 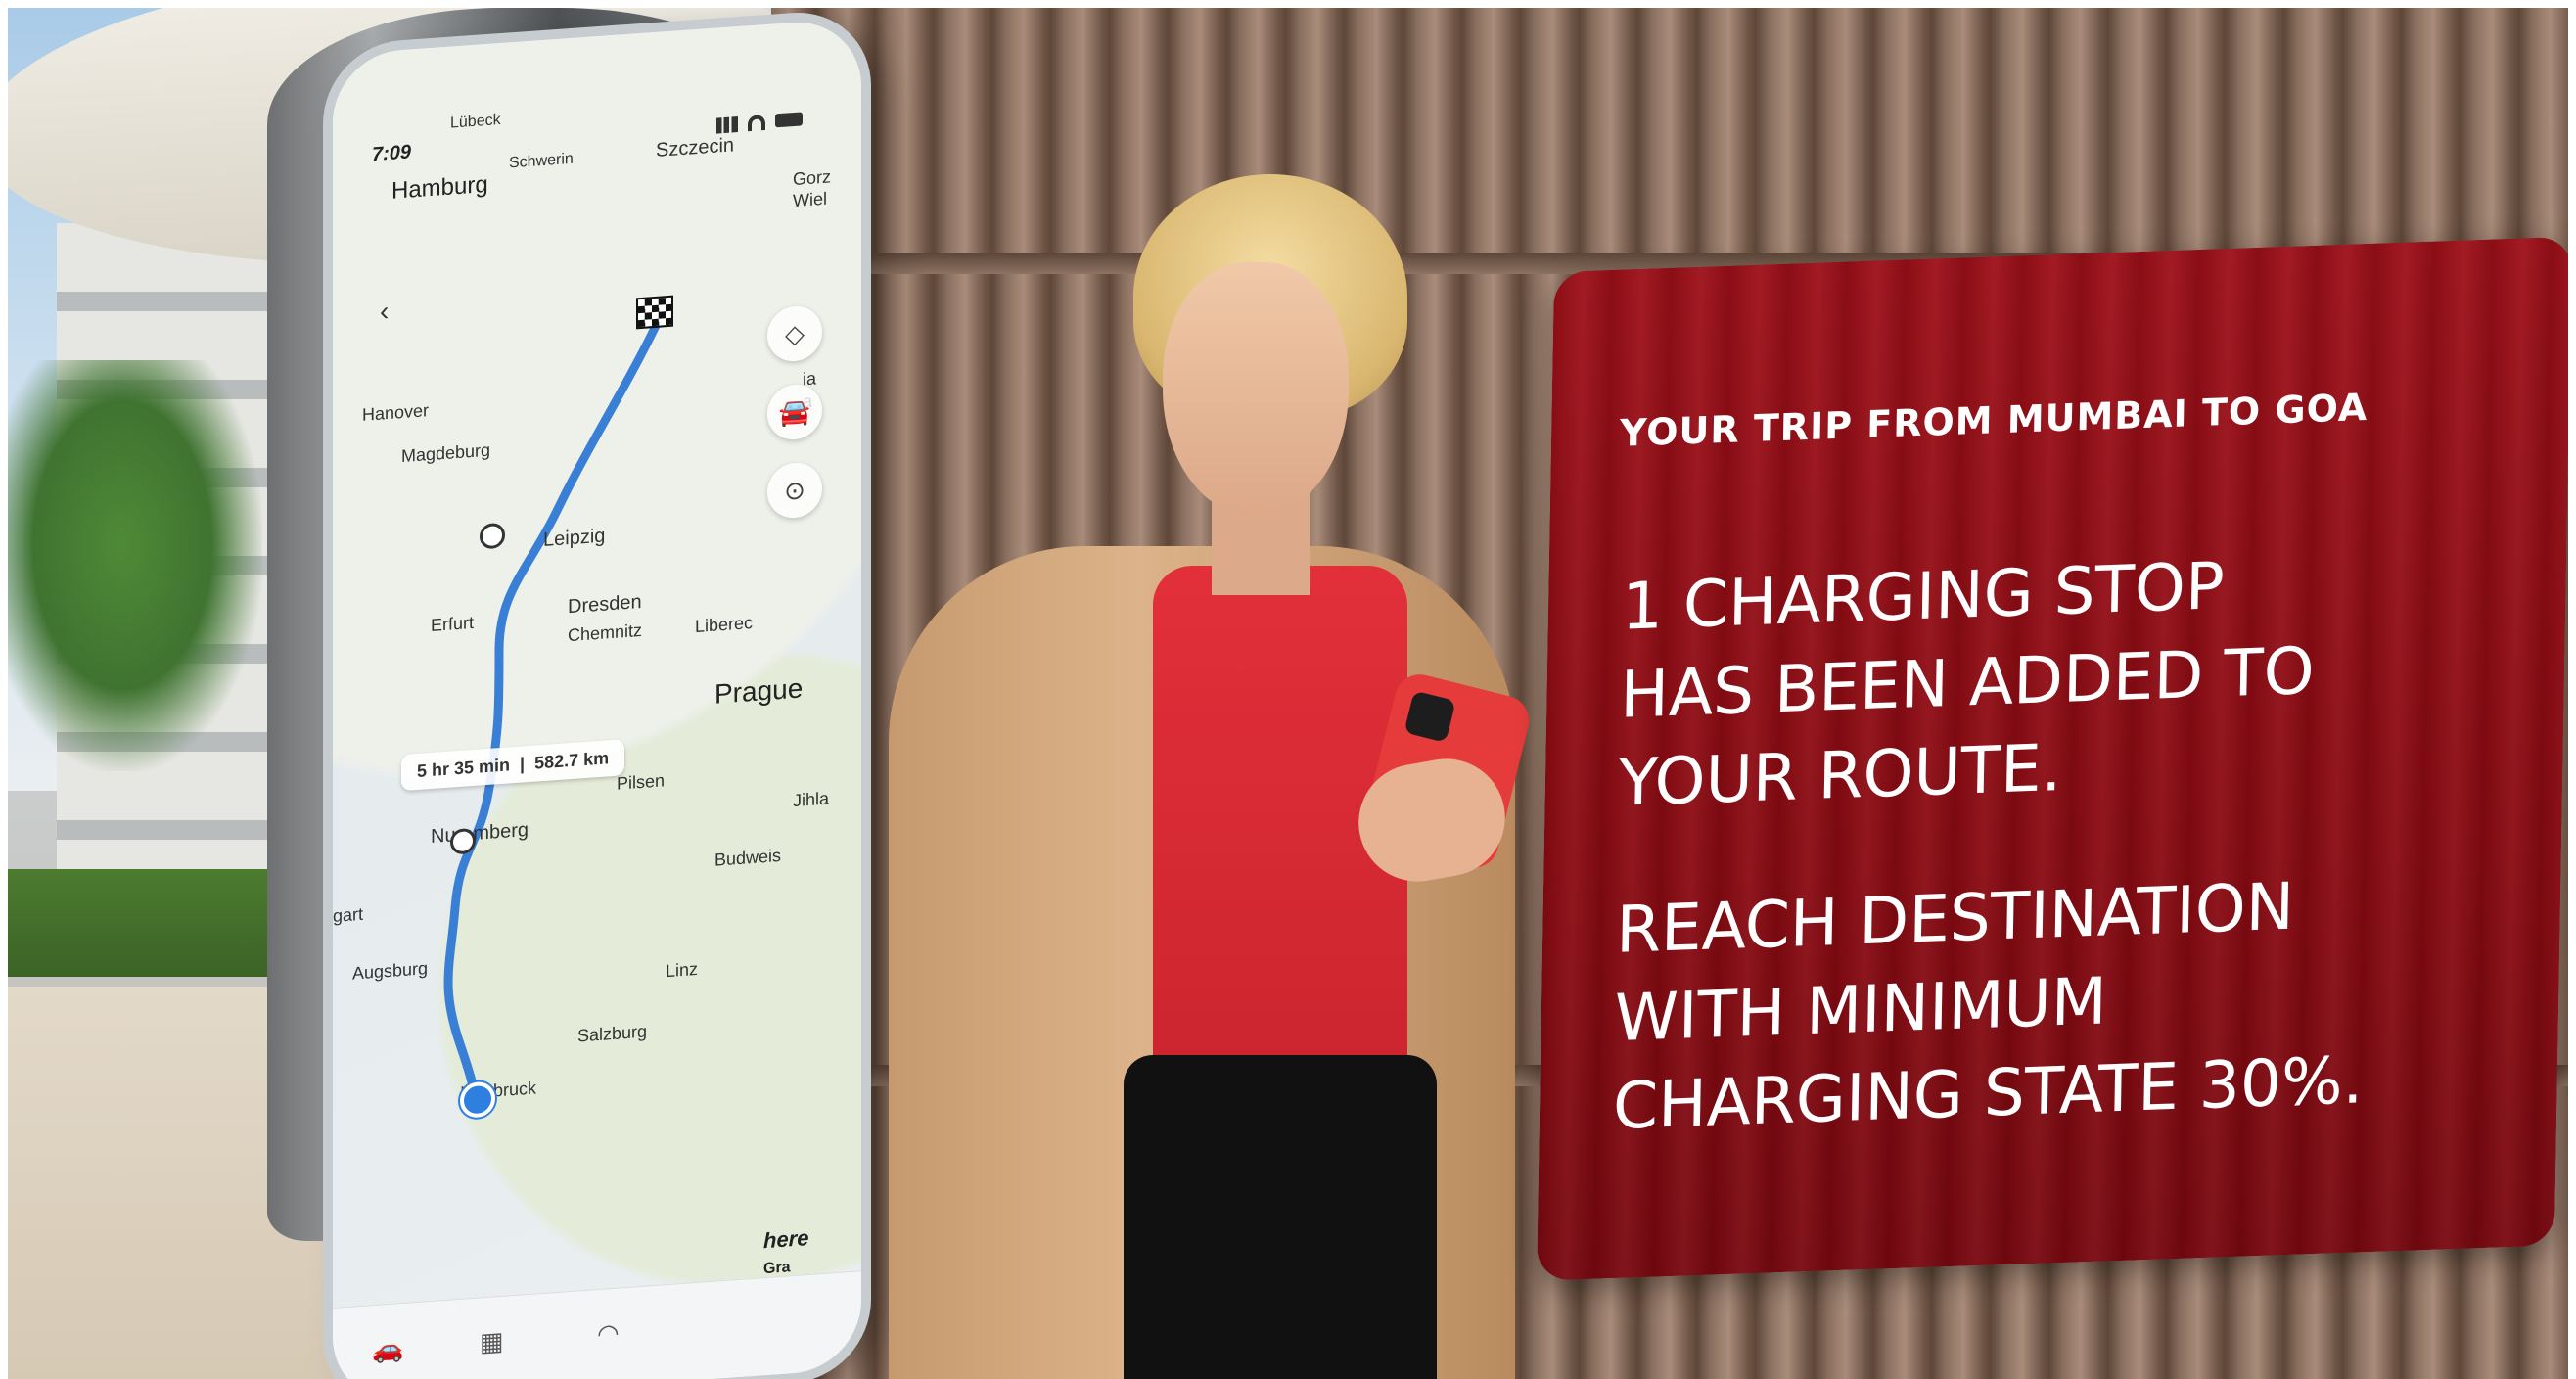 I want to click on map-label: Wiel, so click(x=810, y=199).